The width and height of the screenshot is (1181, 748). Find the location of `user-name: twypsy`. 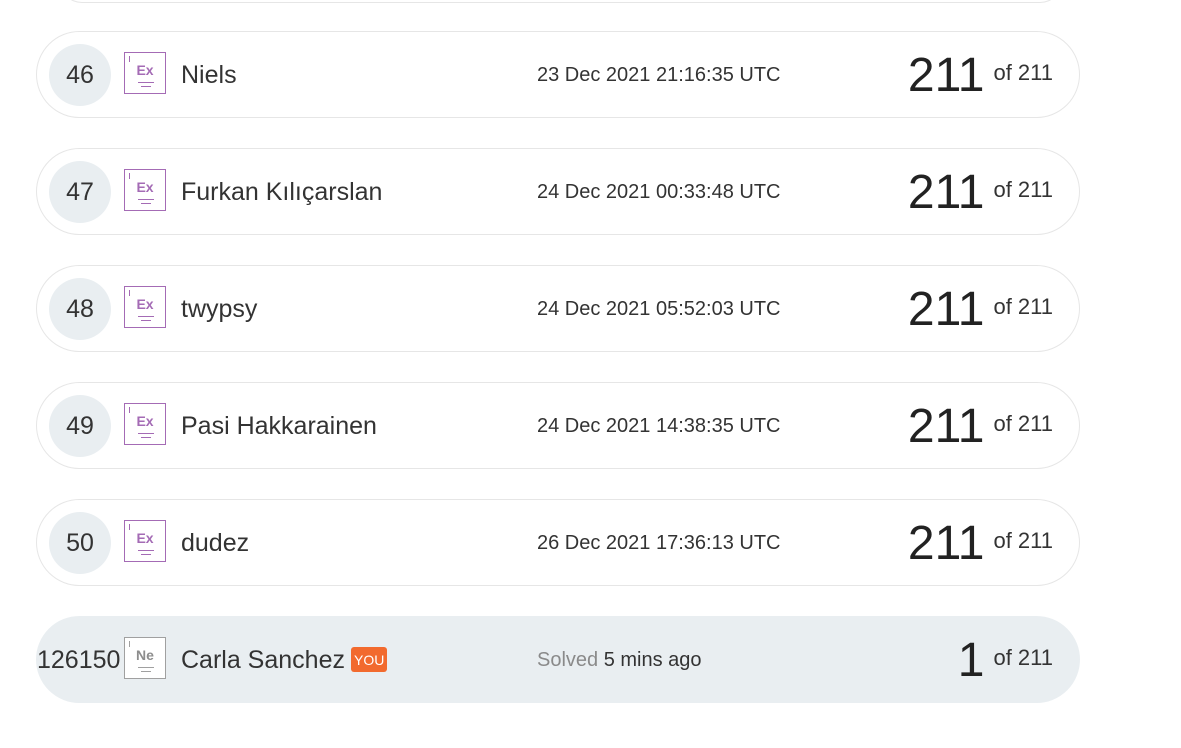

user-name: twypsy is located at coordinates (219, 309).